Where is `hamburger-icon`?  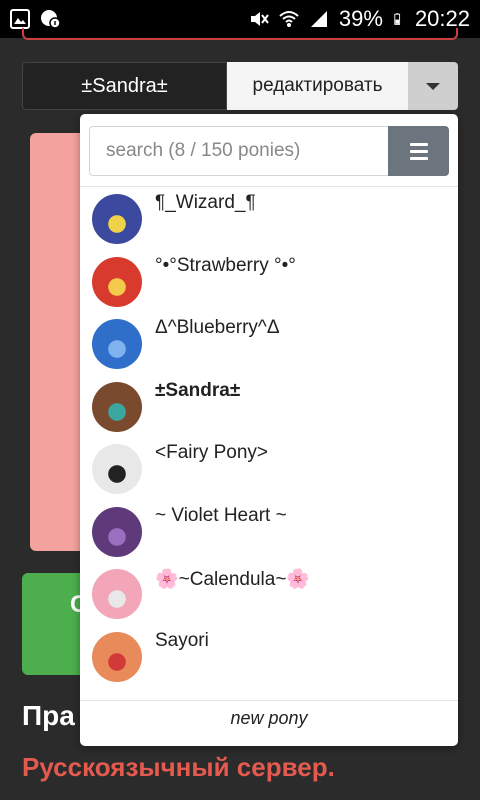
hamburger-icon is located at coordinates (418, 151).